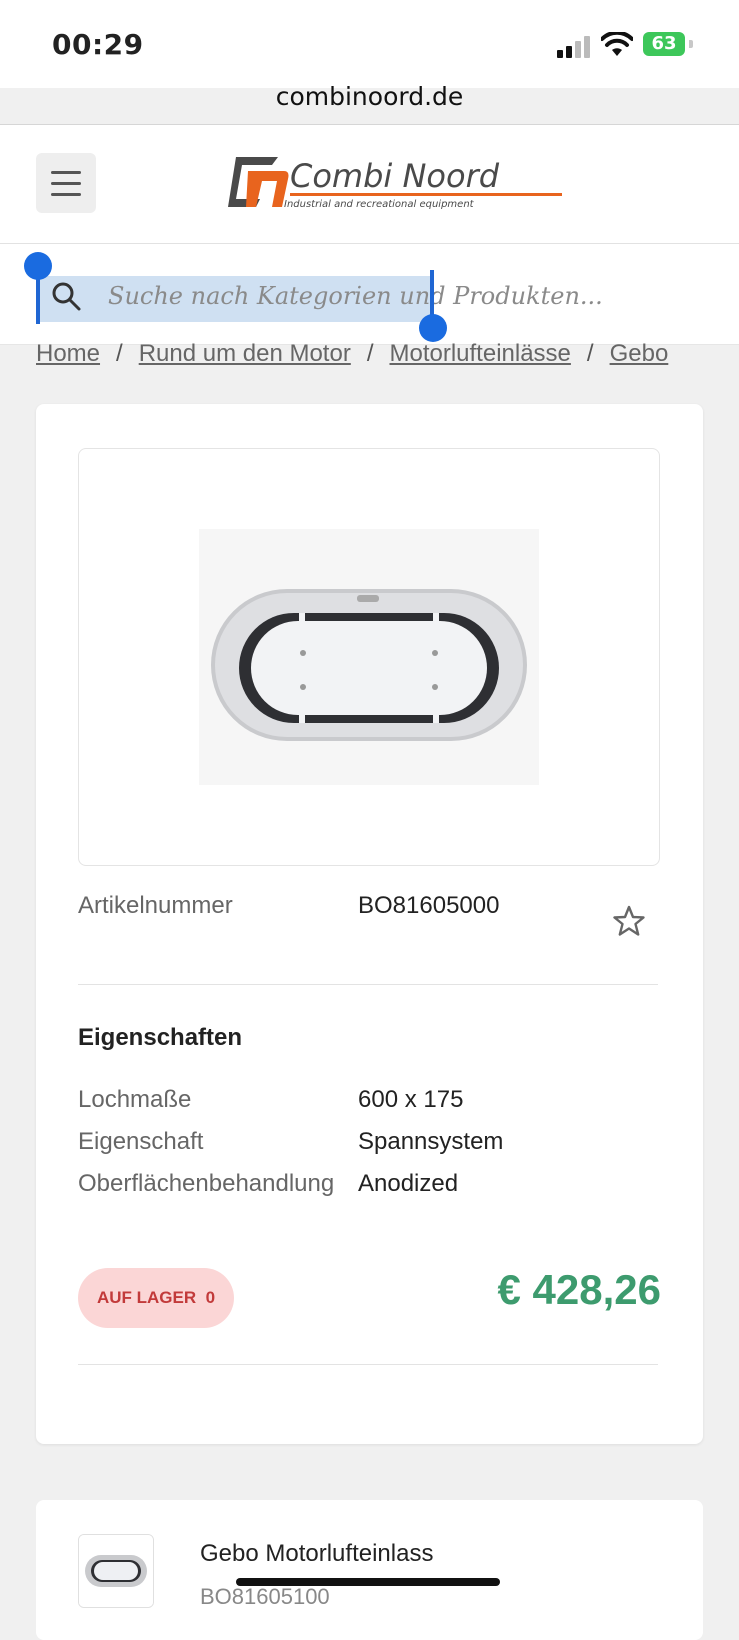 The width and height of the screenshot is (739, 1640). I want to click on selection-start-handle, so click(38, 266).